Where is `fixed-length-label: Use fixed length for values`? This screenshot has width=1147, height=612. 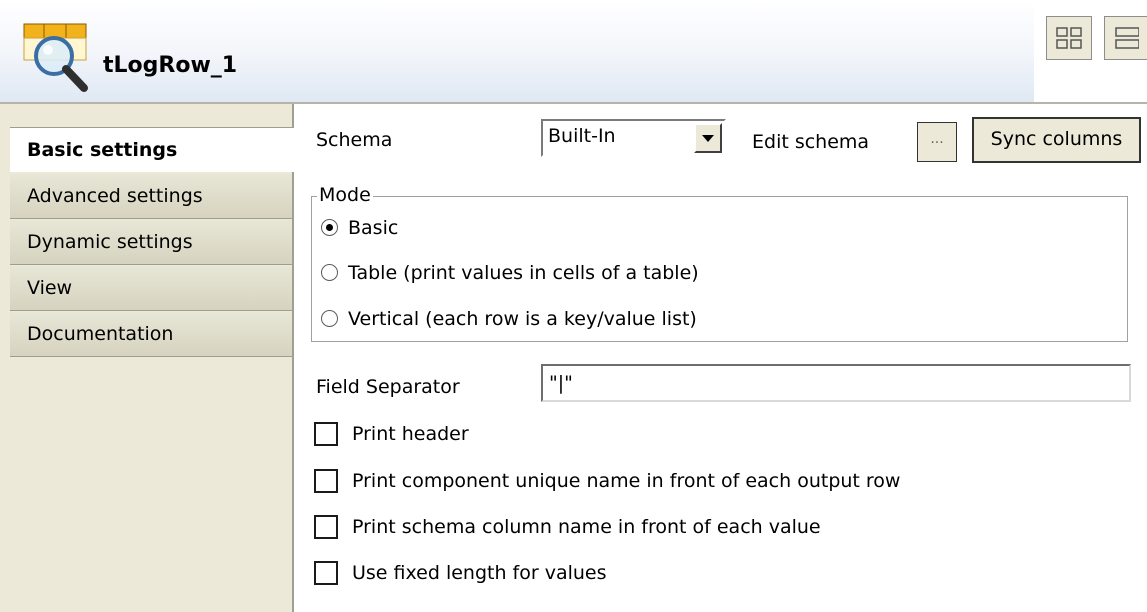
fixed-length-label: Use fixed length for values is located at coordinates (479, 573).